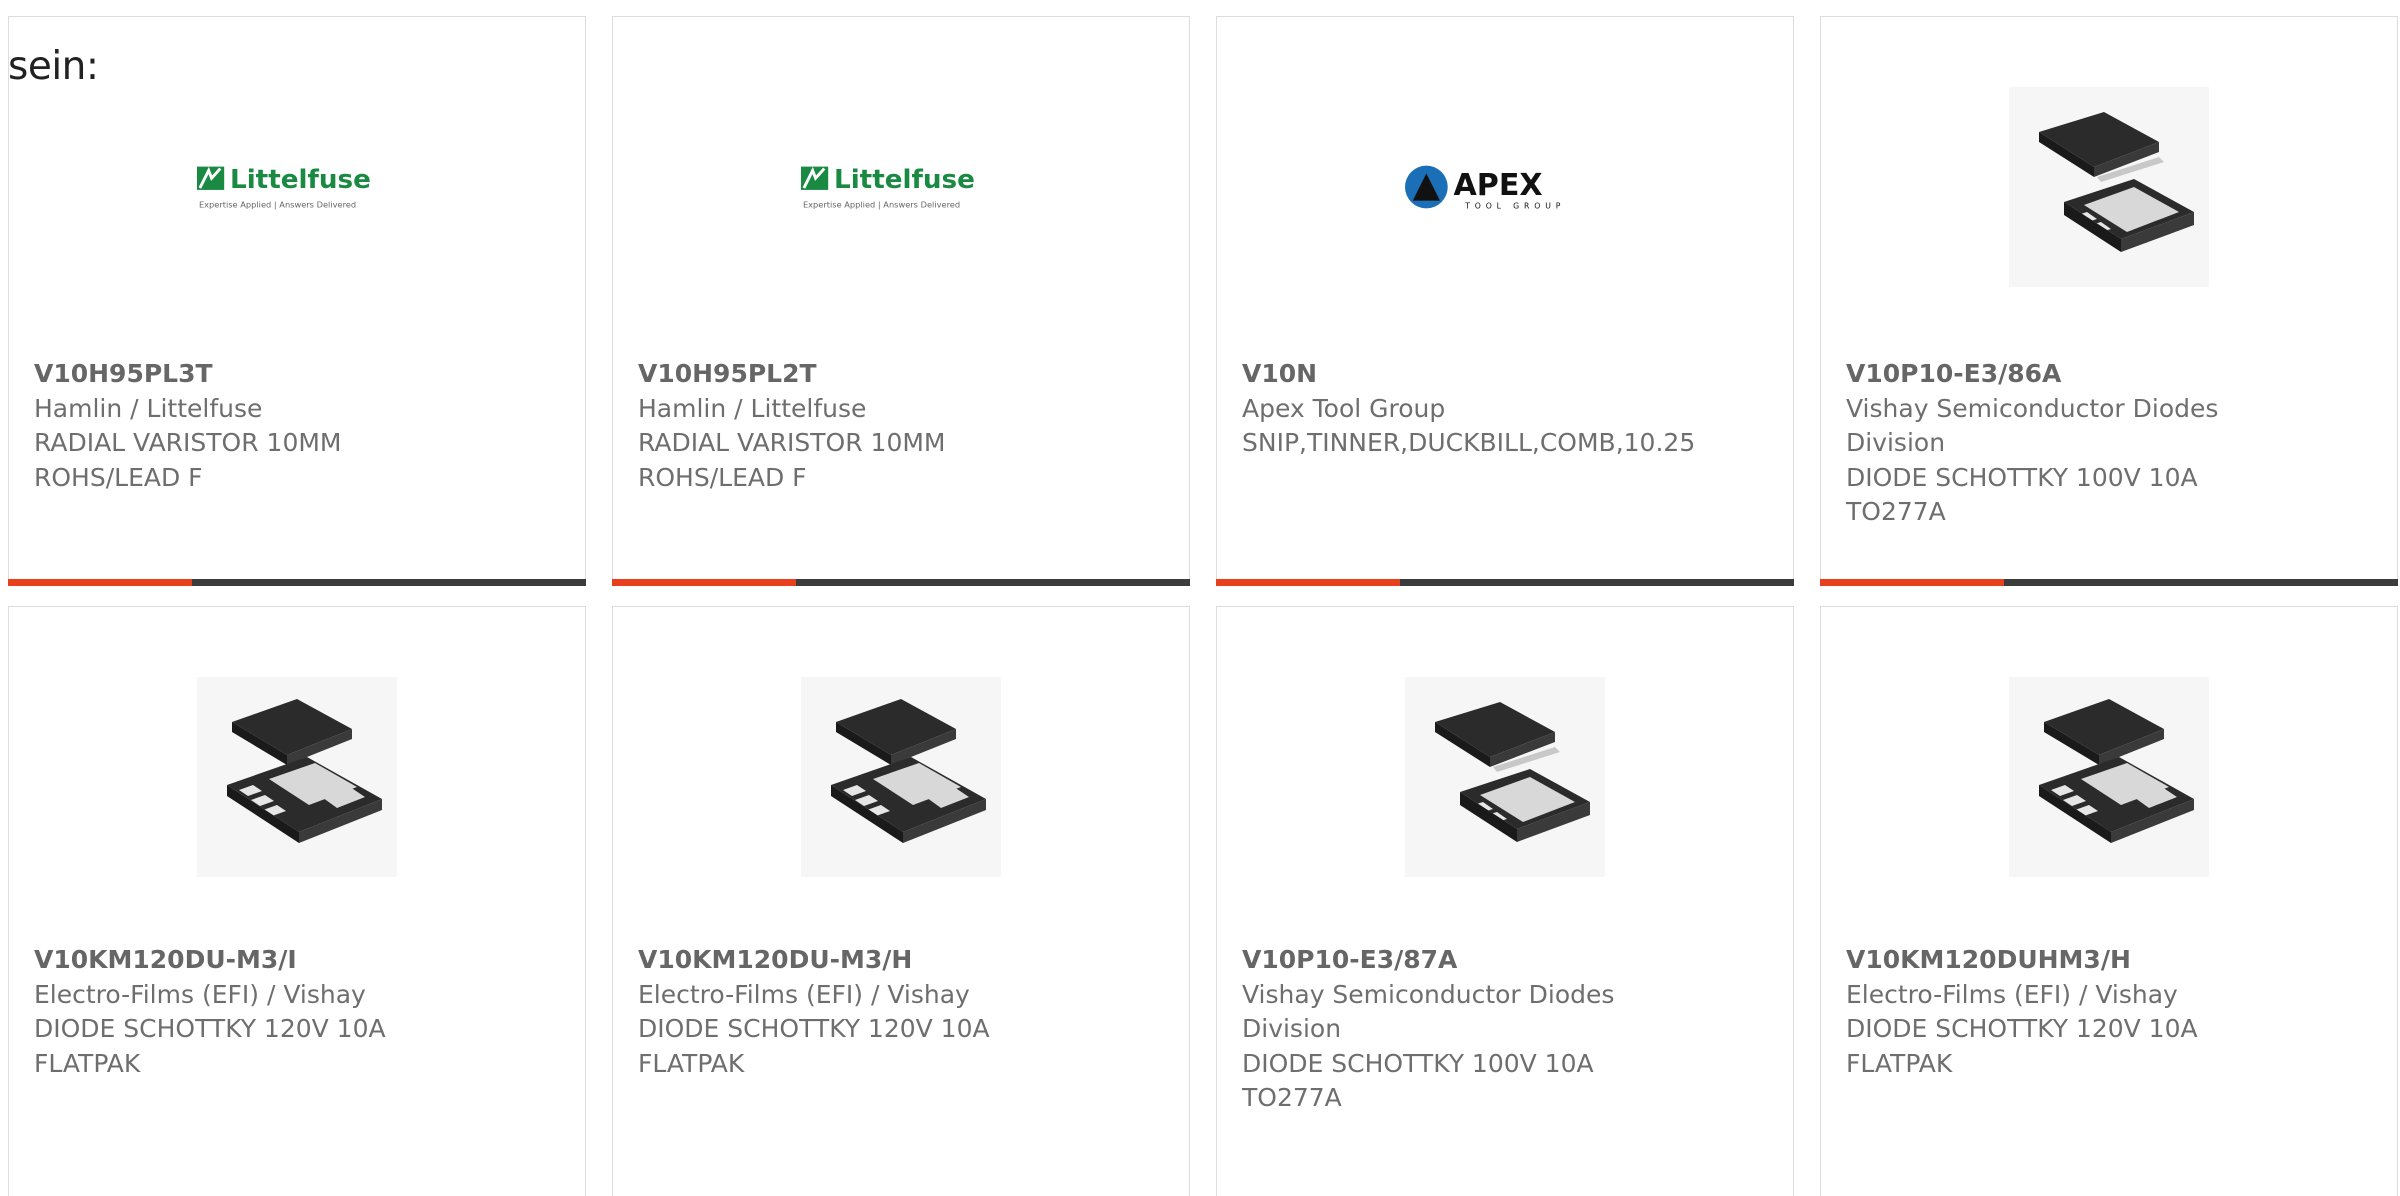 The height and width of the screenshot is (1196, 2400). What do you see at coordinates (299, 374) in the screenshot?
I see `part-number: V10H95PL3T` at bounding box center [299, 374].